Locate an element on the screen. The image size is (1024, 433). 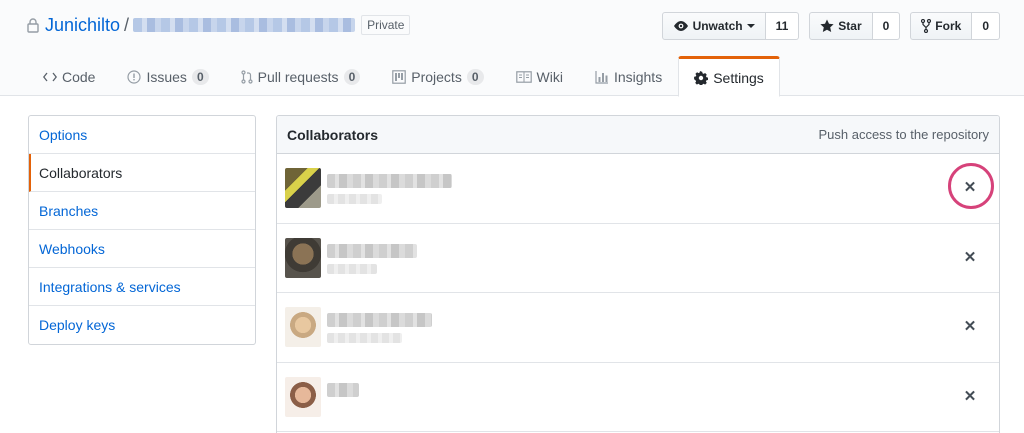
pull-request-icon is located at coordinates (247, 77).